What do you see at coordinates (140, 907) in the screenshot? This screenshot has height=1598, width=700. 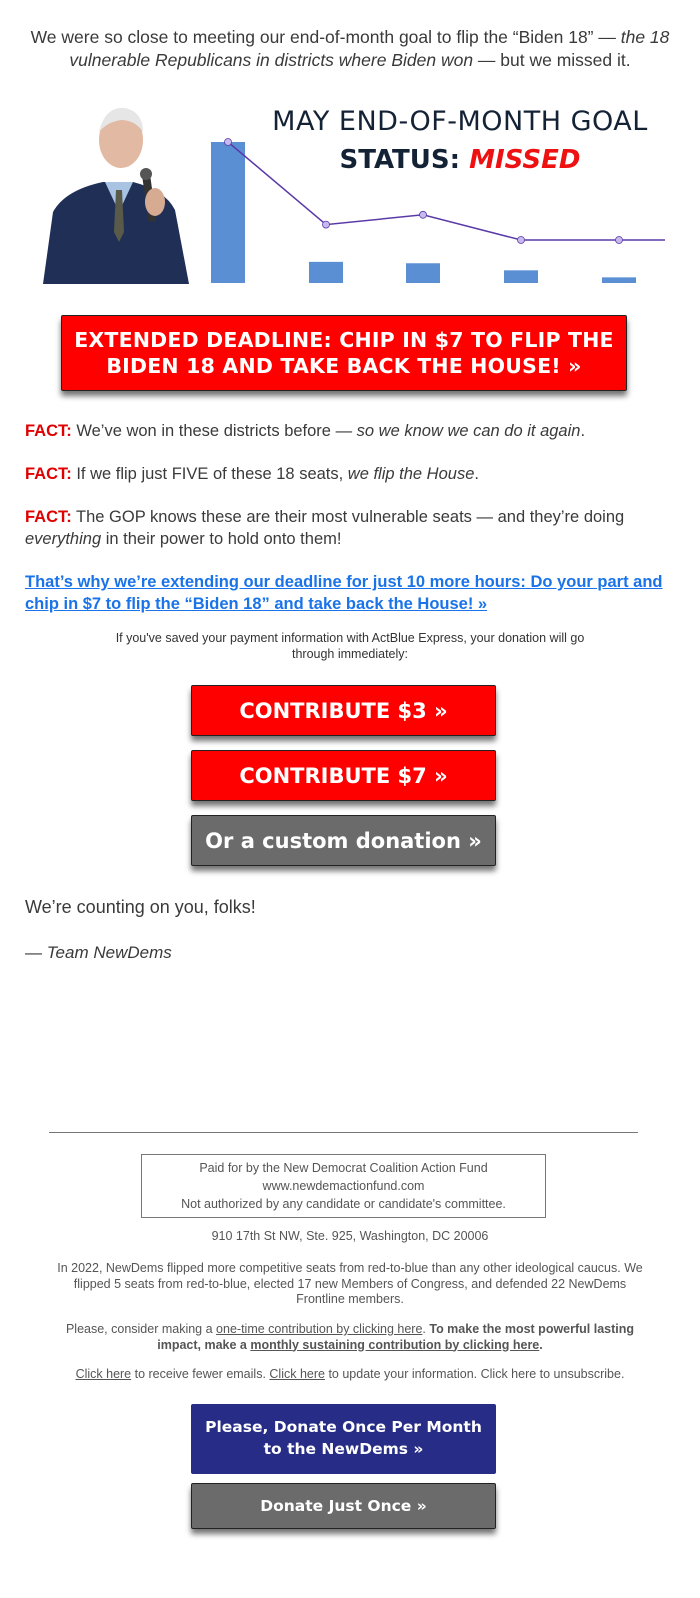 I see `closing-line: We’re counting on you, folks!` at bounding box center [140, 907].